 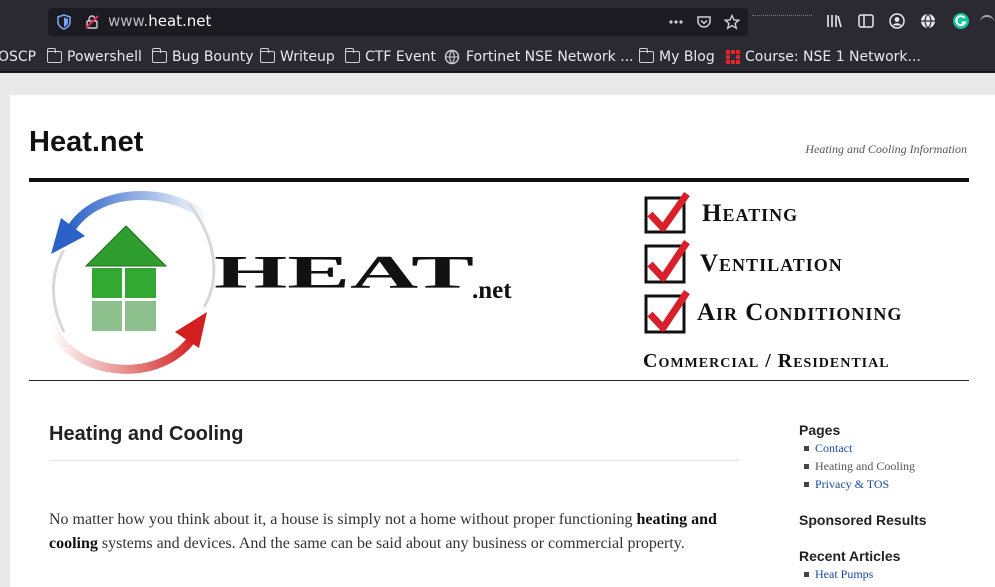 What do you see at coordinates (398, 22) in the screenshot?
I see `url-bar: www.heat.net` at bounding box center [398, 22].